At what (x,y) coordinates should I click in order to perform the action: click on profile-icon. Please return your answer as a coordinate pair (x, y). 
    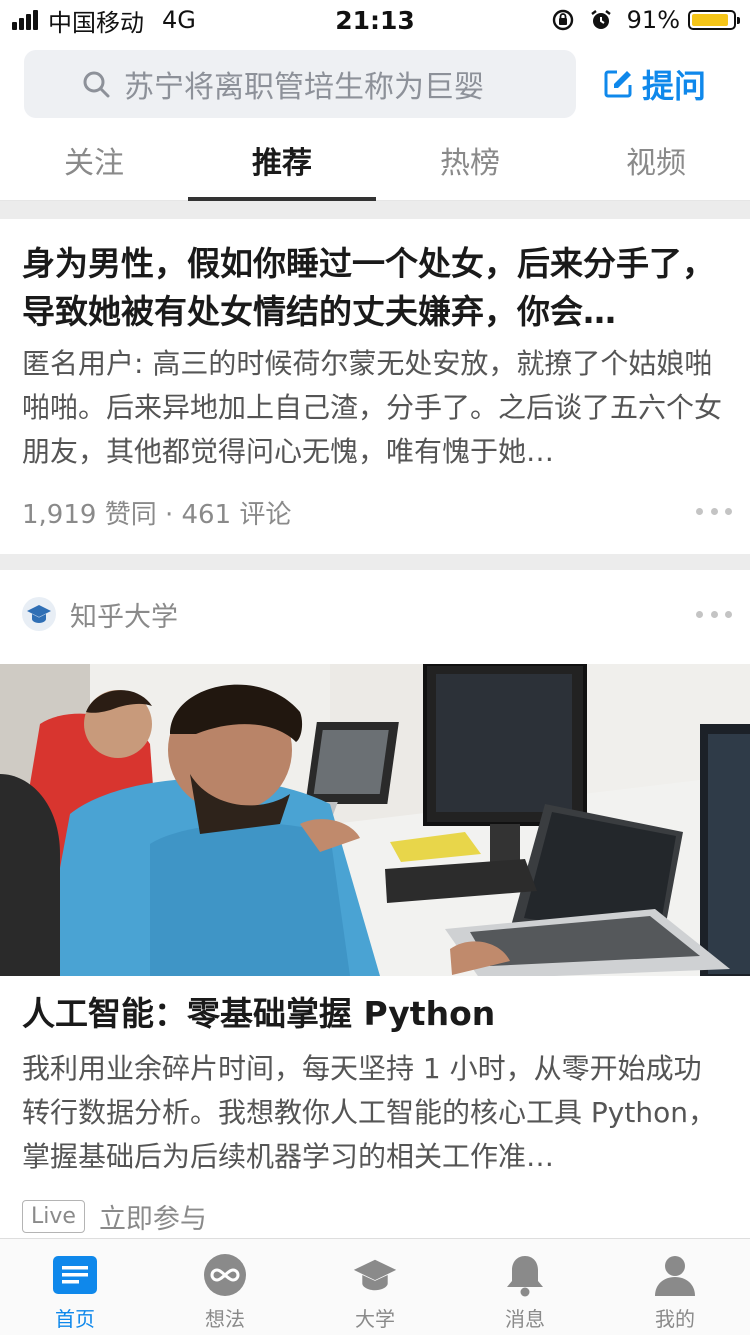
    Looking at the image, I should click on (675, 1275).